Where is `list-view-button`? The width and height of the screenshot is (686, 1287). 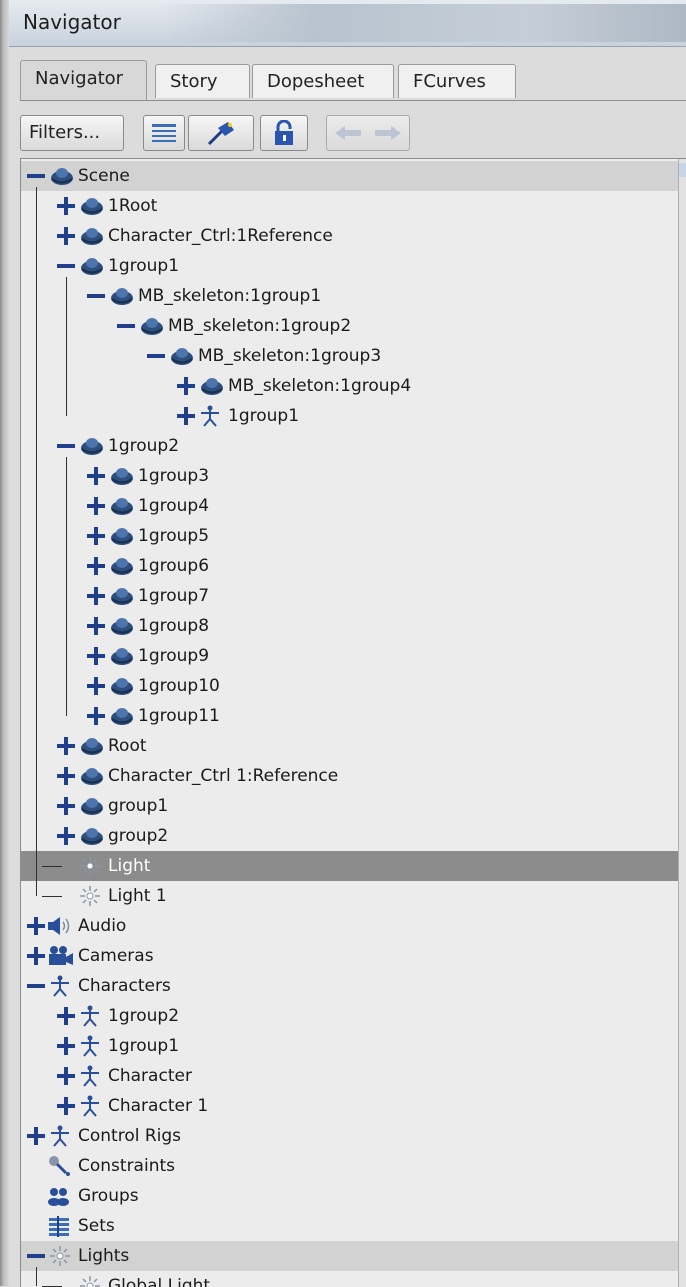 list-view-button is located at coordinates (164, 133).